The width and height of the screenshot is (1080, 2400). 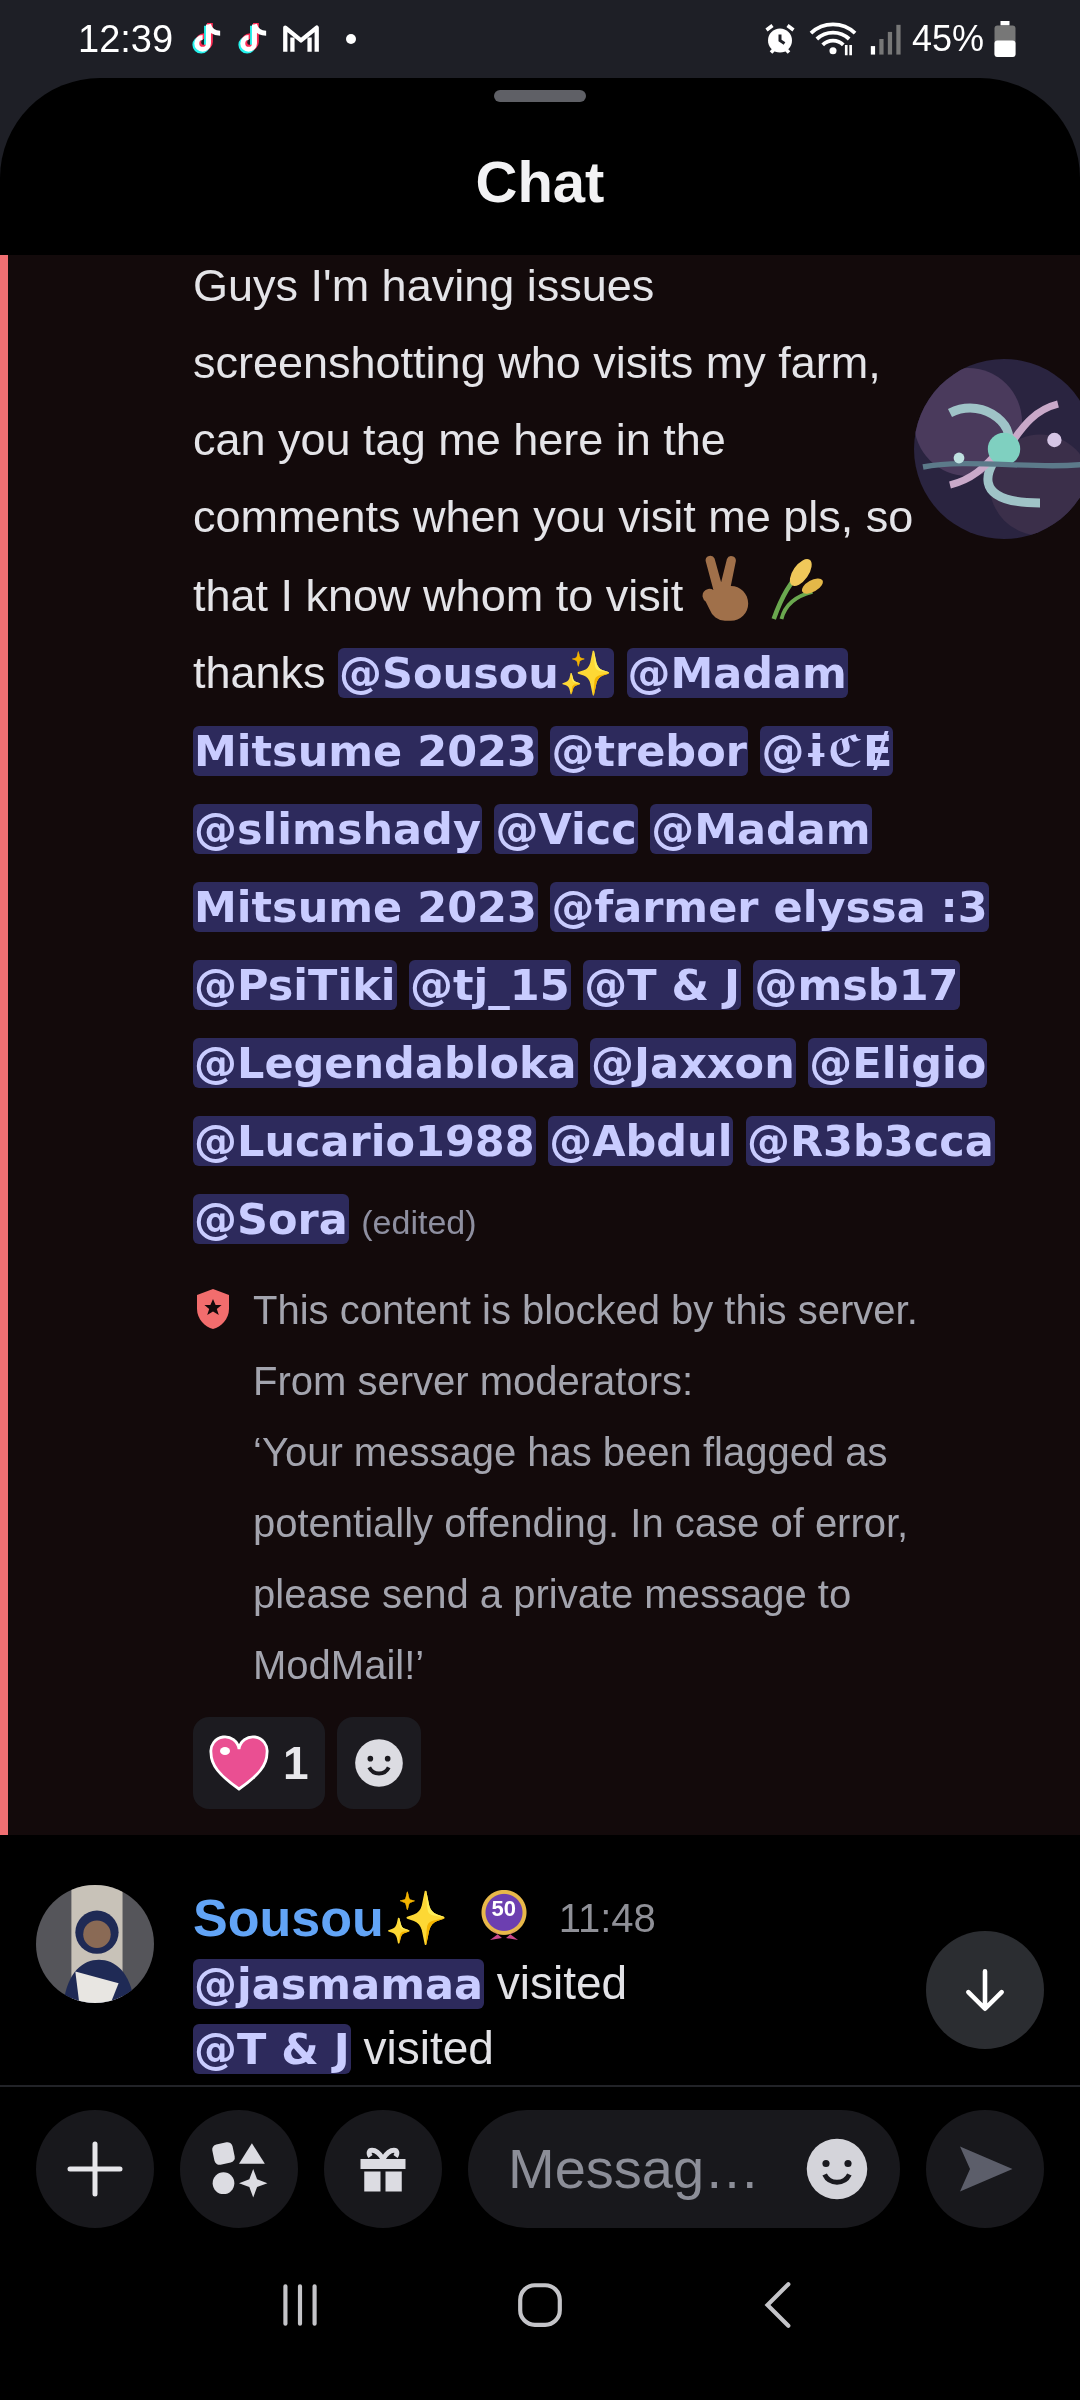 What do you see at coordinates (321, 1918) in the screenshot?
I see `username: Sousou✨` at bounding box center [321, 1918].